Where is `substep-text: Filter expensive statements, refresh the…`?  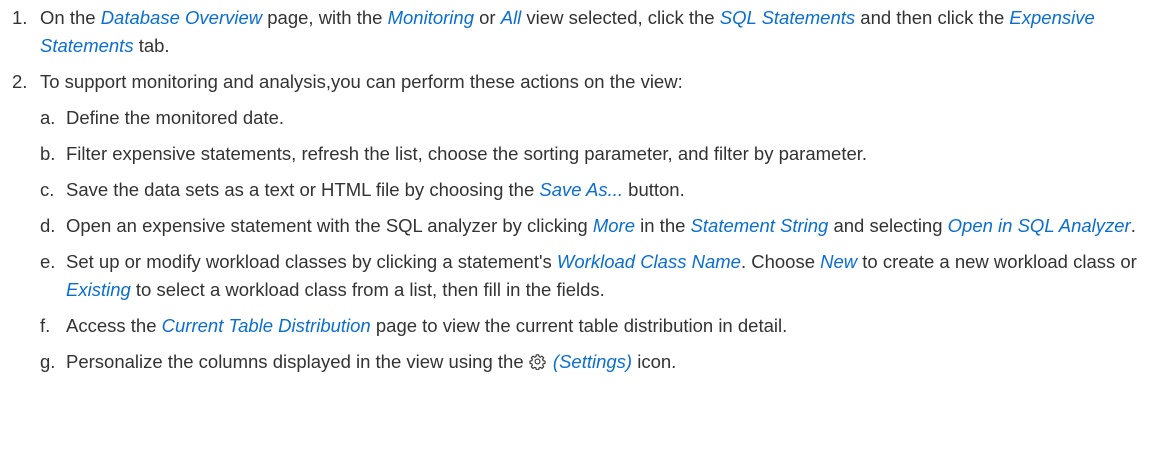
substep-text: Filter expensive statements, refresh the… is located at coordinates (467, 153).